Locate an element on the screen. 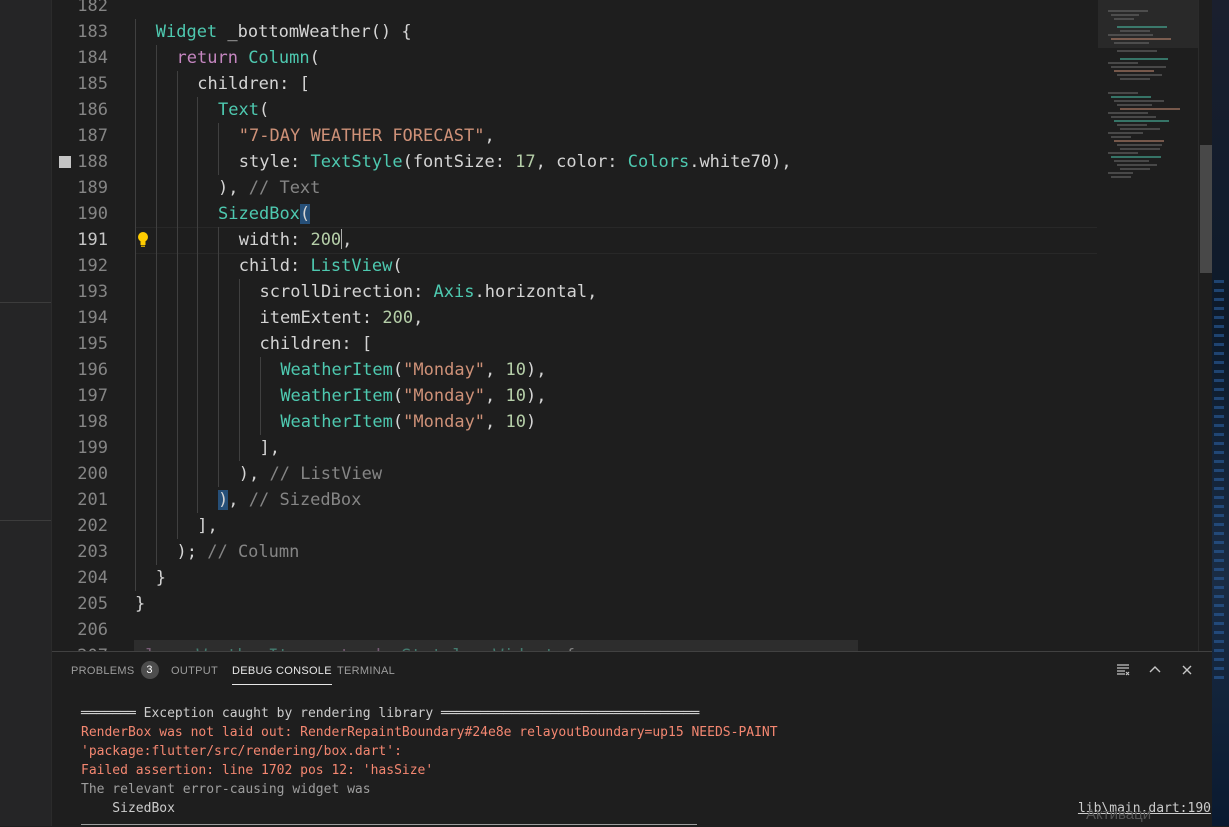 The image size is (1229, 827). code-line: 197 WeatherItem("Monday", 10), is located at coordinates (575, 396).